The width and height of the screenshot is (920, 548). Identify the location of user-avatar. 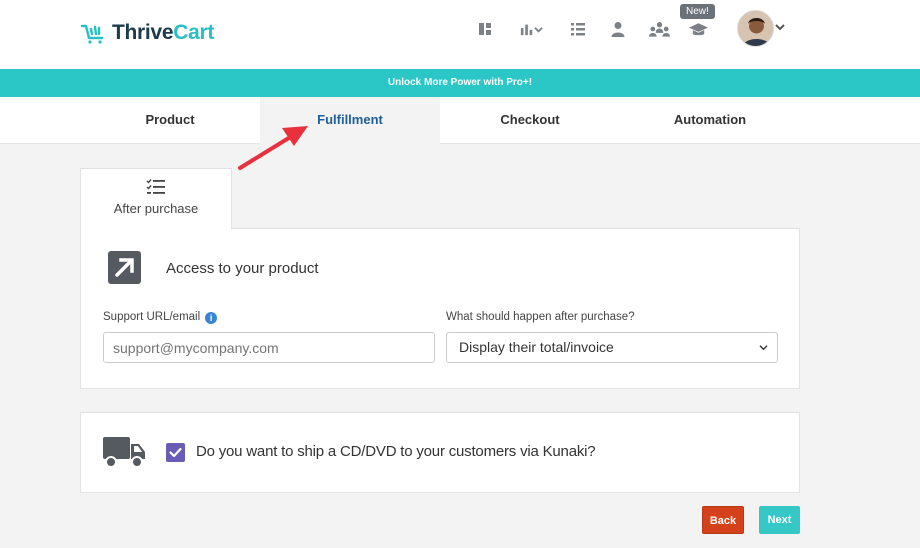
(755, 28).